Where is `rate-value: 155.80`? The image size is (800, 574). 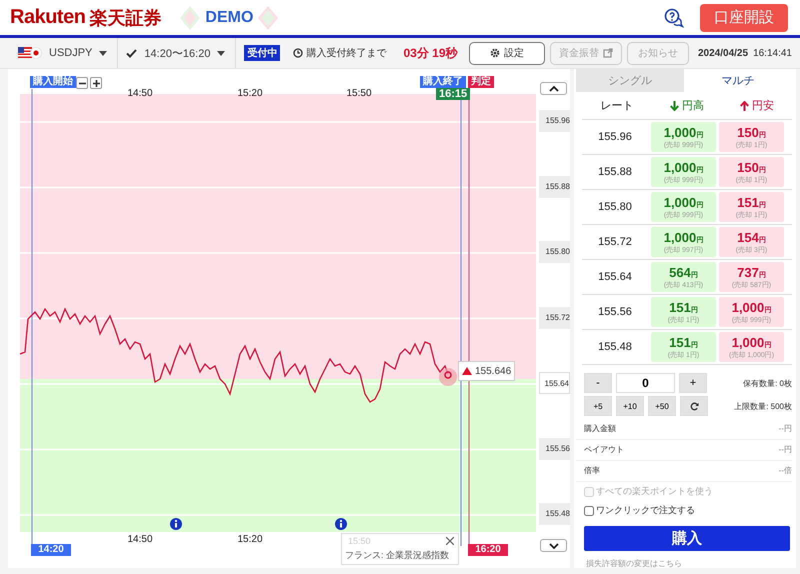 rate-value: 155.80 is located at coordinates (615, 207).